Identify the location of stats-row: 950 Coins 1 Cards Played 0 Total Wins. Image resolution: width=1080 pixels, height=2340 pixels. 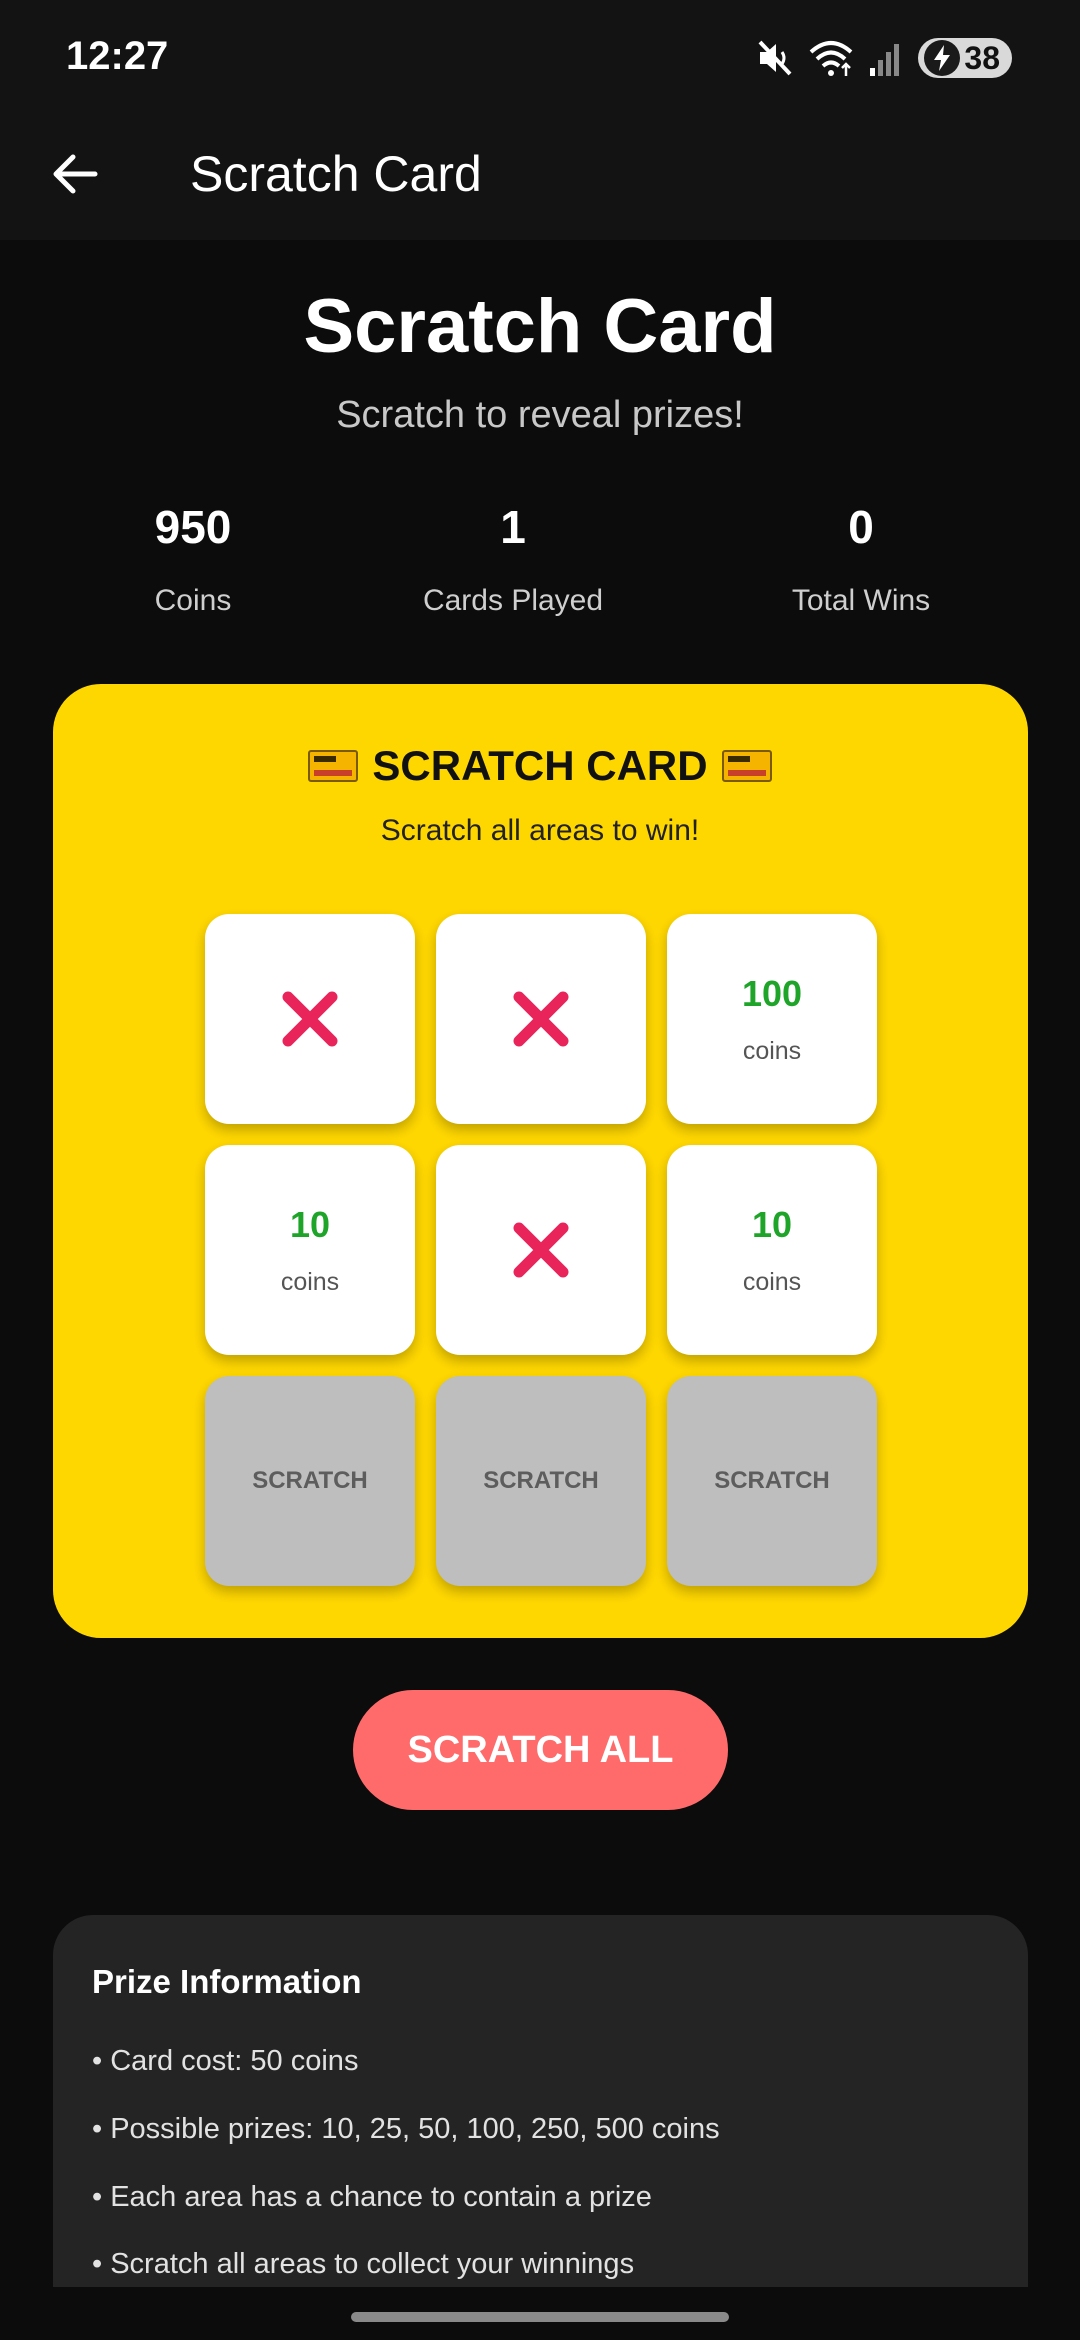
(540, 565).